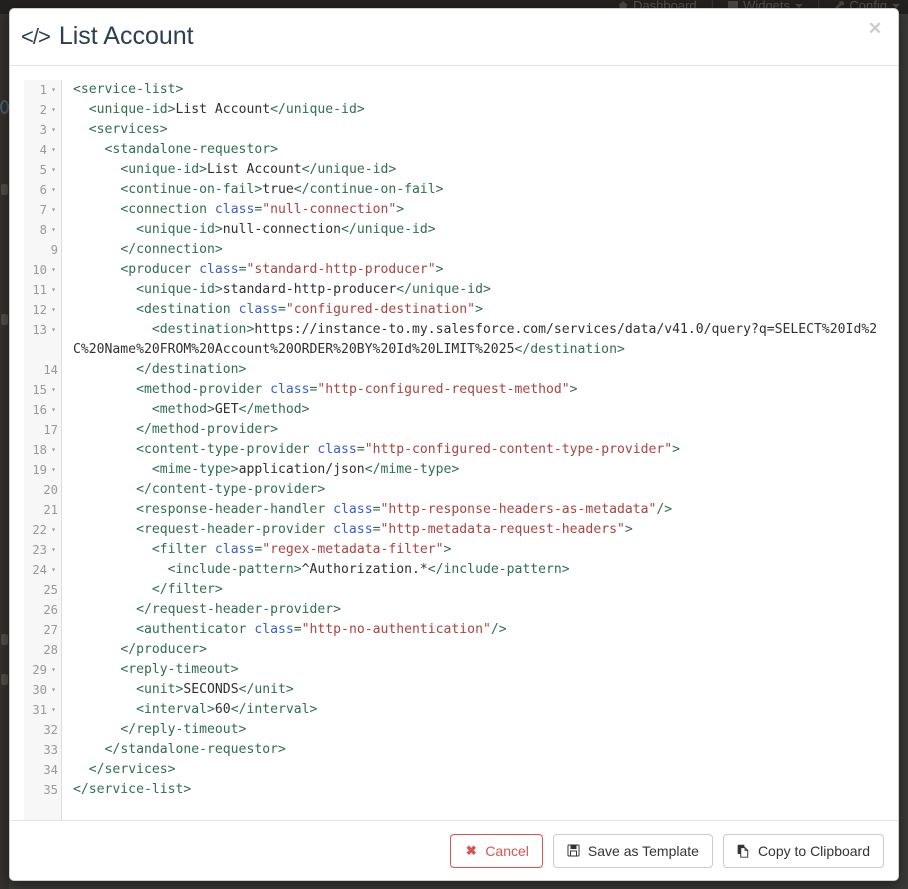 The width and height of the screenshot is (908, 889). I want to click on code-line: <unique-id>null-connection</unique-id>, so click(478, 230).